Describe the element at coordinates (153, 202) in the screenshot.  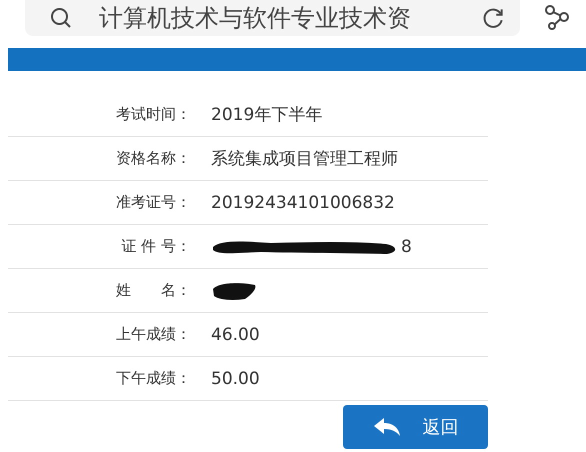
I see `field-label: 准考证号：` at that location.